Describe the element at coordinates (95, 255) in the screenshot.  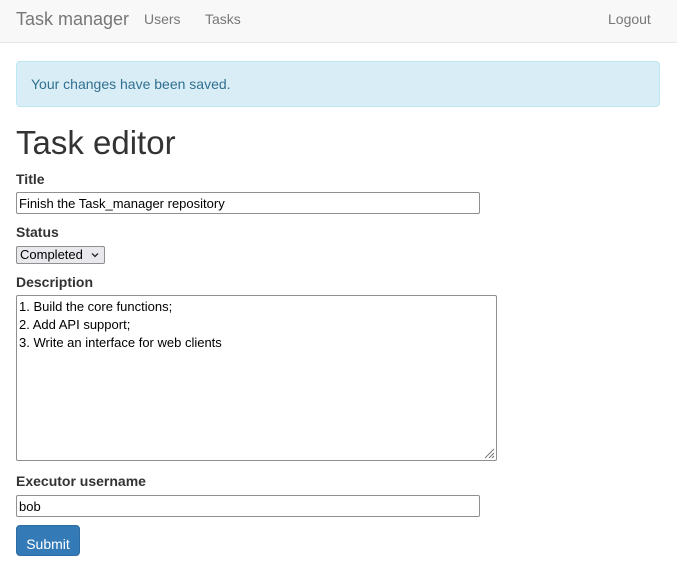
I see `chevron-down-icon` at that location.